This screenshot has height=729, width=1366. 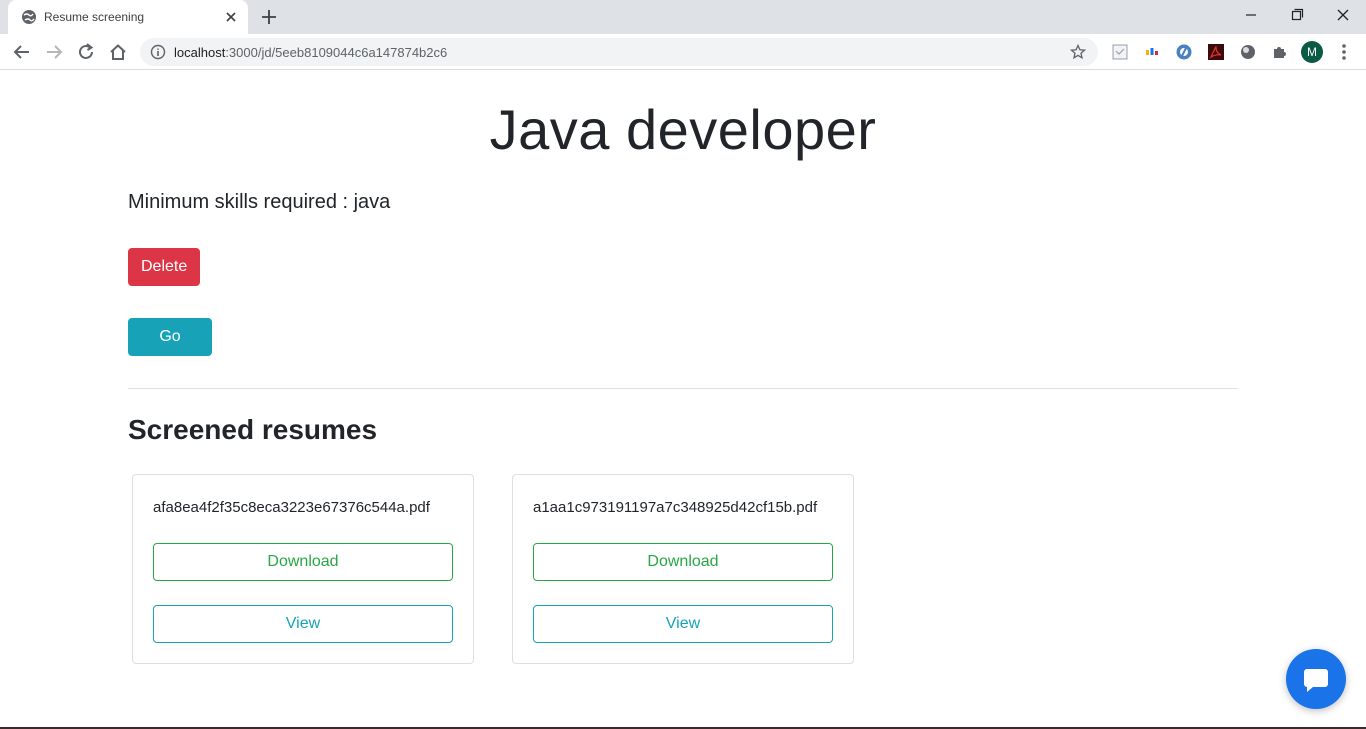 What do you see at coordinates (22, 52) in the screenshot?
I see `back-arrow-icon` at bounding box center [22, 52].